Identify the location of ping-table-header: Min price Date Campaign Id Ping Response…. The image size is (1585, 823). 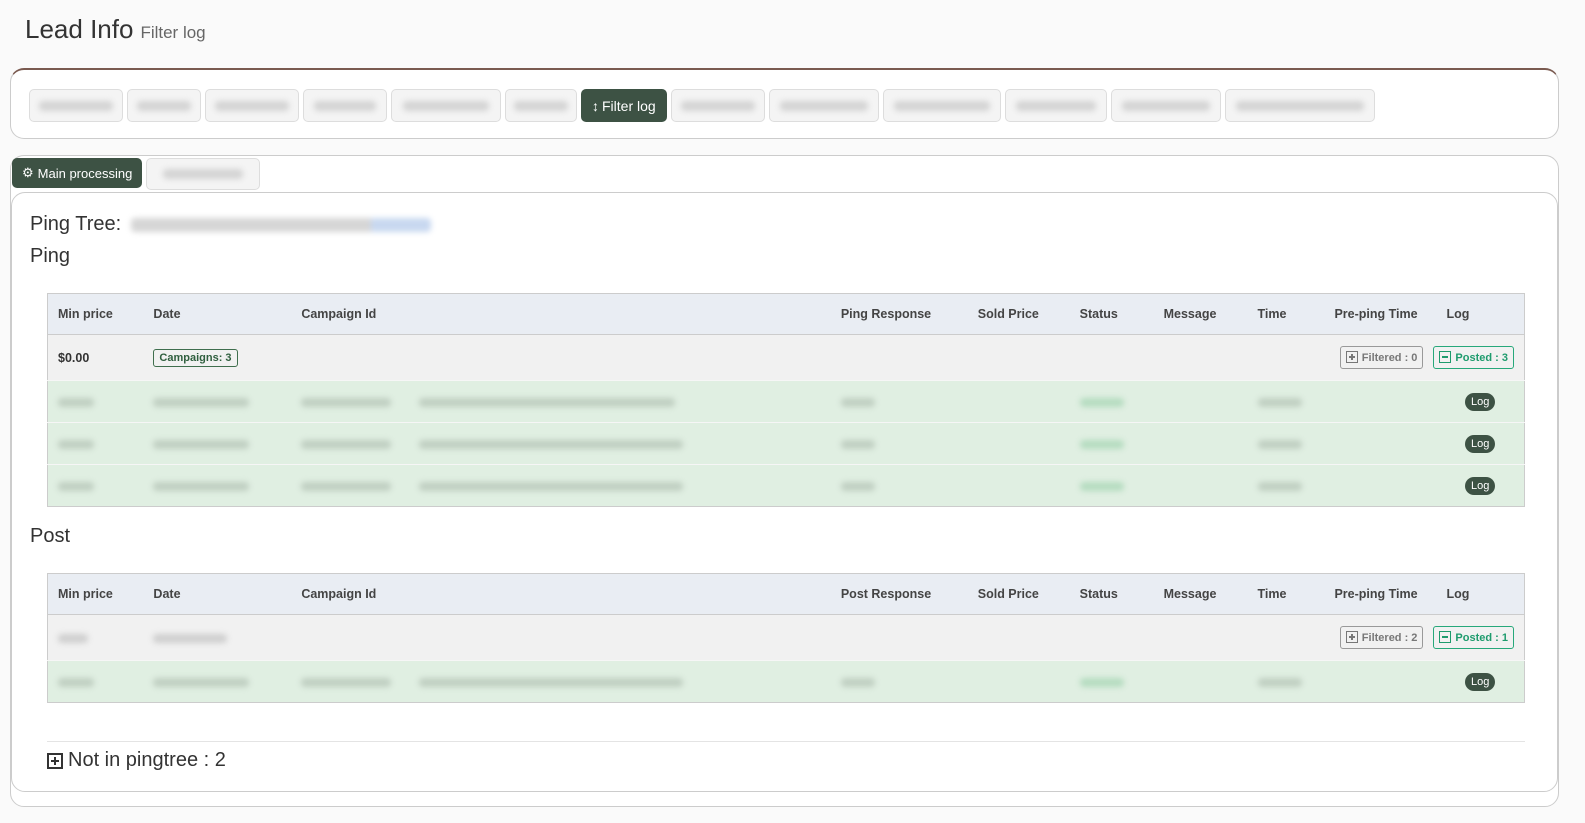
(786, 314).